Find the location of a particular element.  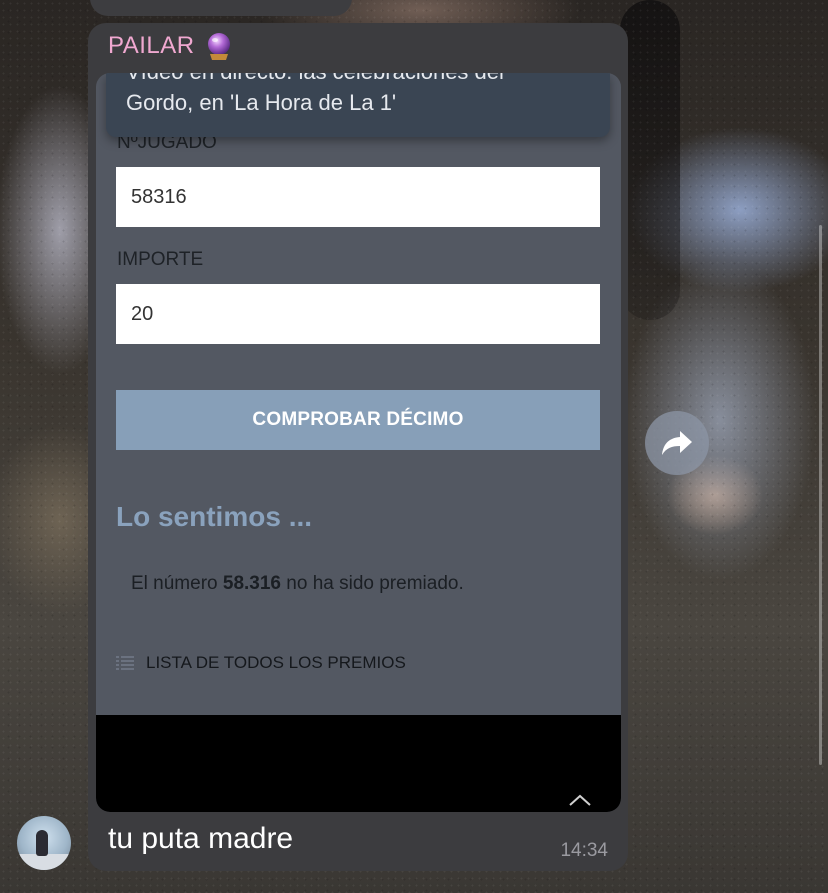

list-icon is located at coordinates (125, 663).